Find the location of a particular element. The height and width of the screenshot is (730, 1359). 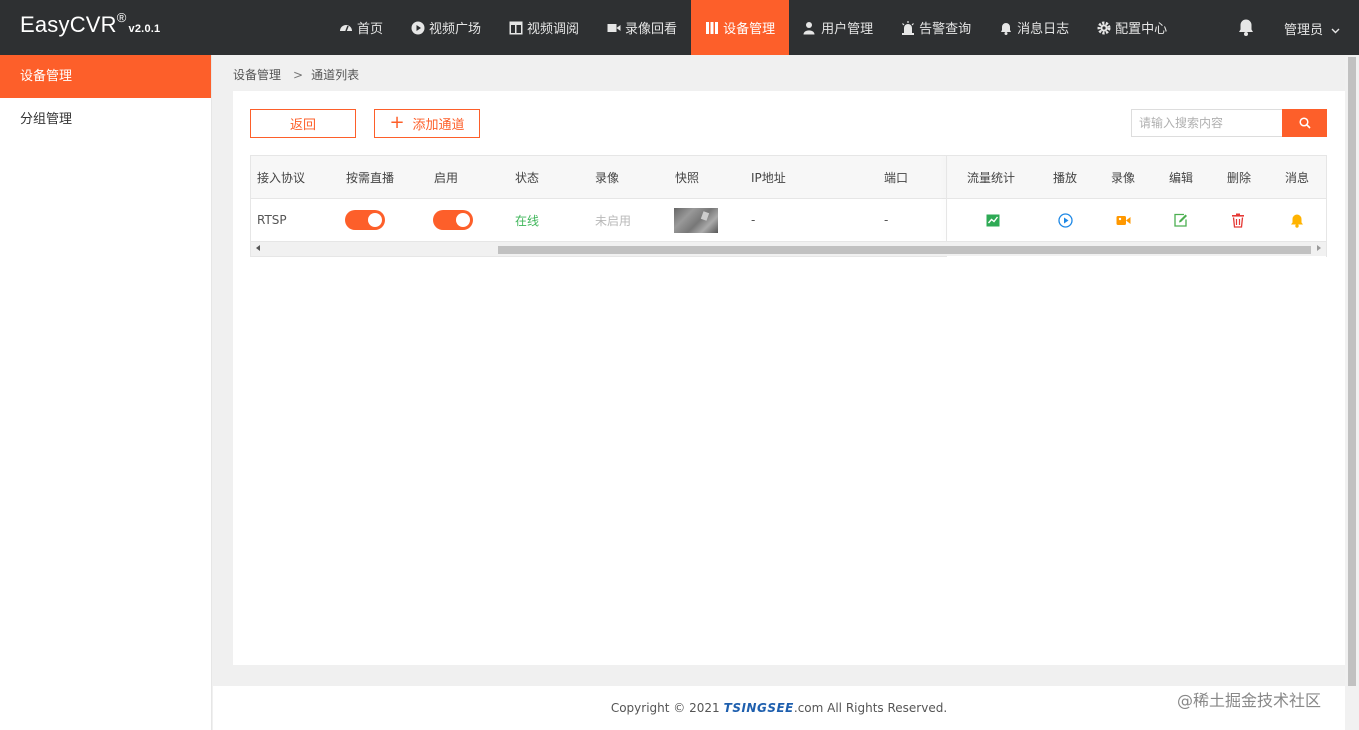

chevron-down-icon is located at coordinates (1335, 30).